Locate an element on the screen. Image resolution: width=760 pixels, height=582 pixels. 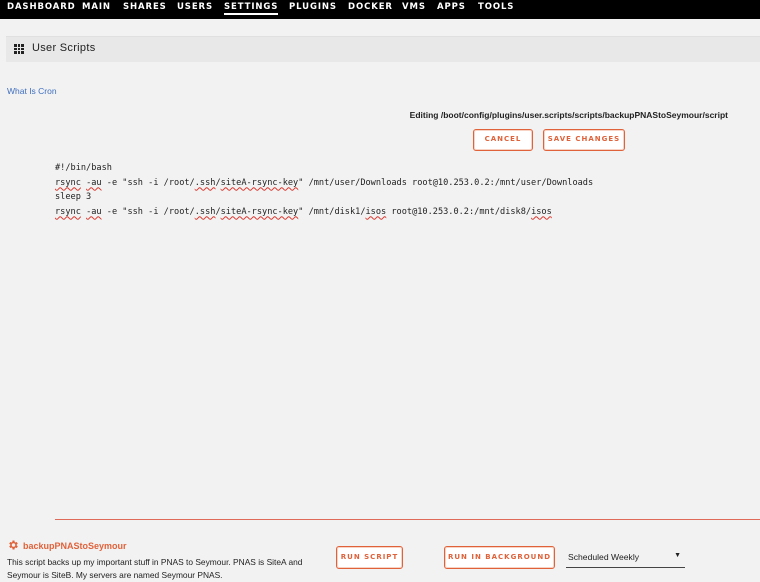
run-in-background-button: RUN IN BACKGROUND is located at coordinates (499, 557).